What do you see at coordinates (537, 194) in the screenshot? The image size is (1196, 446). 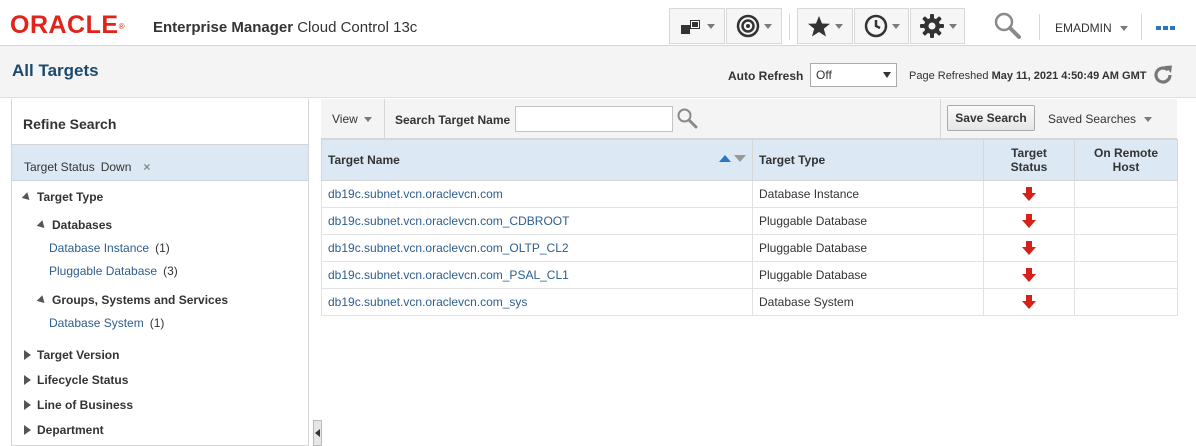 I see `target-name-link: db19c.subnet.vcn.oraclevcn.com` at bounding box center [537, 194].